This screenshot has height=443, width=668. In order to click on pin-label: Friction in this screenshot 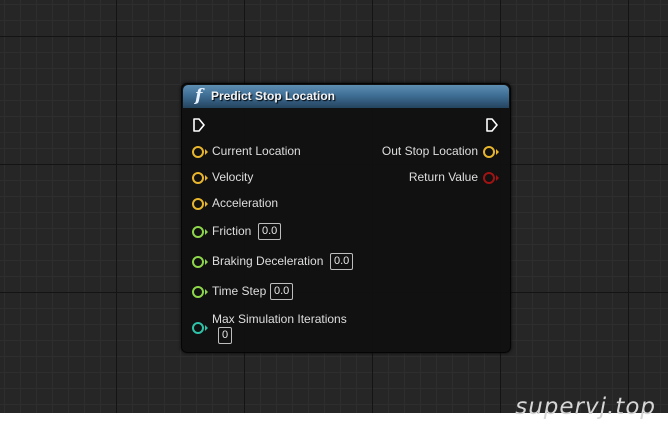, I will do `click(232, 231)`.